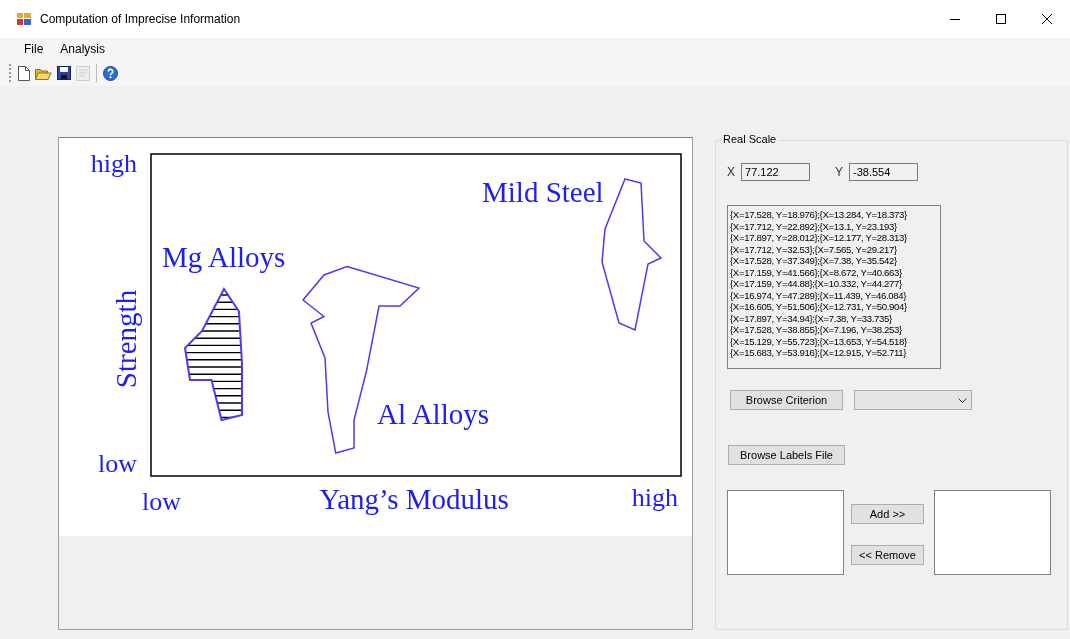 The image size is (1070, 639). Describe the element at coordinates (1047, 19) in the screenshot. I see `close-icon` at that location.